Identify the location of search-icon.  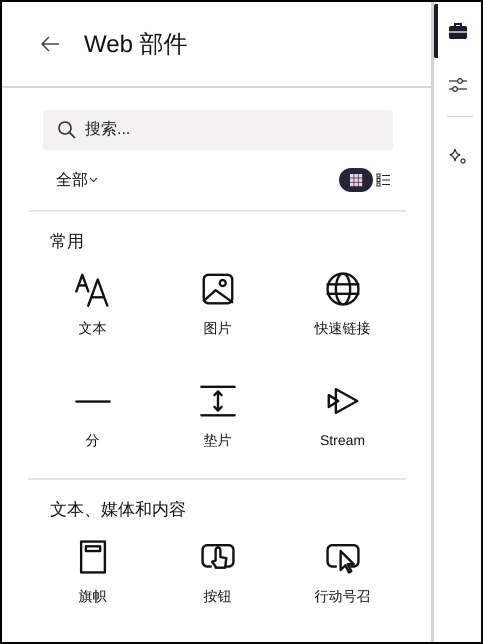
(67, 130).